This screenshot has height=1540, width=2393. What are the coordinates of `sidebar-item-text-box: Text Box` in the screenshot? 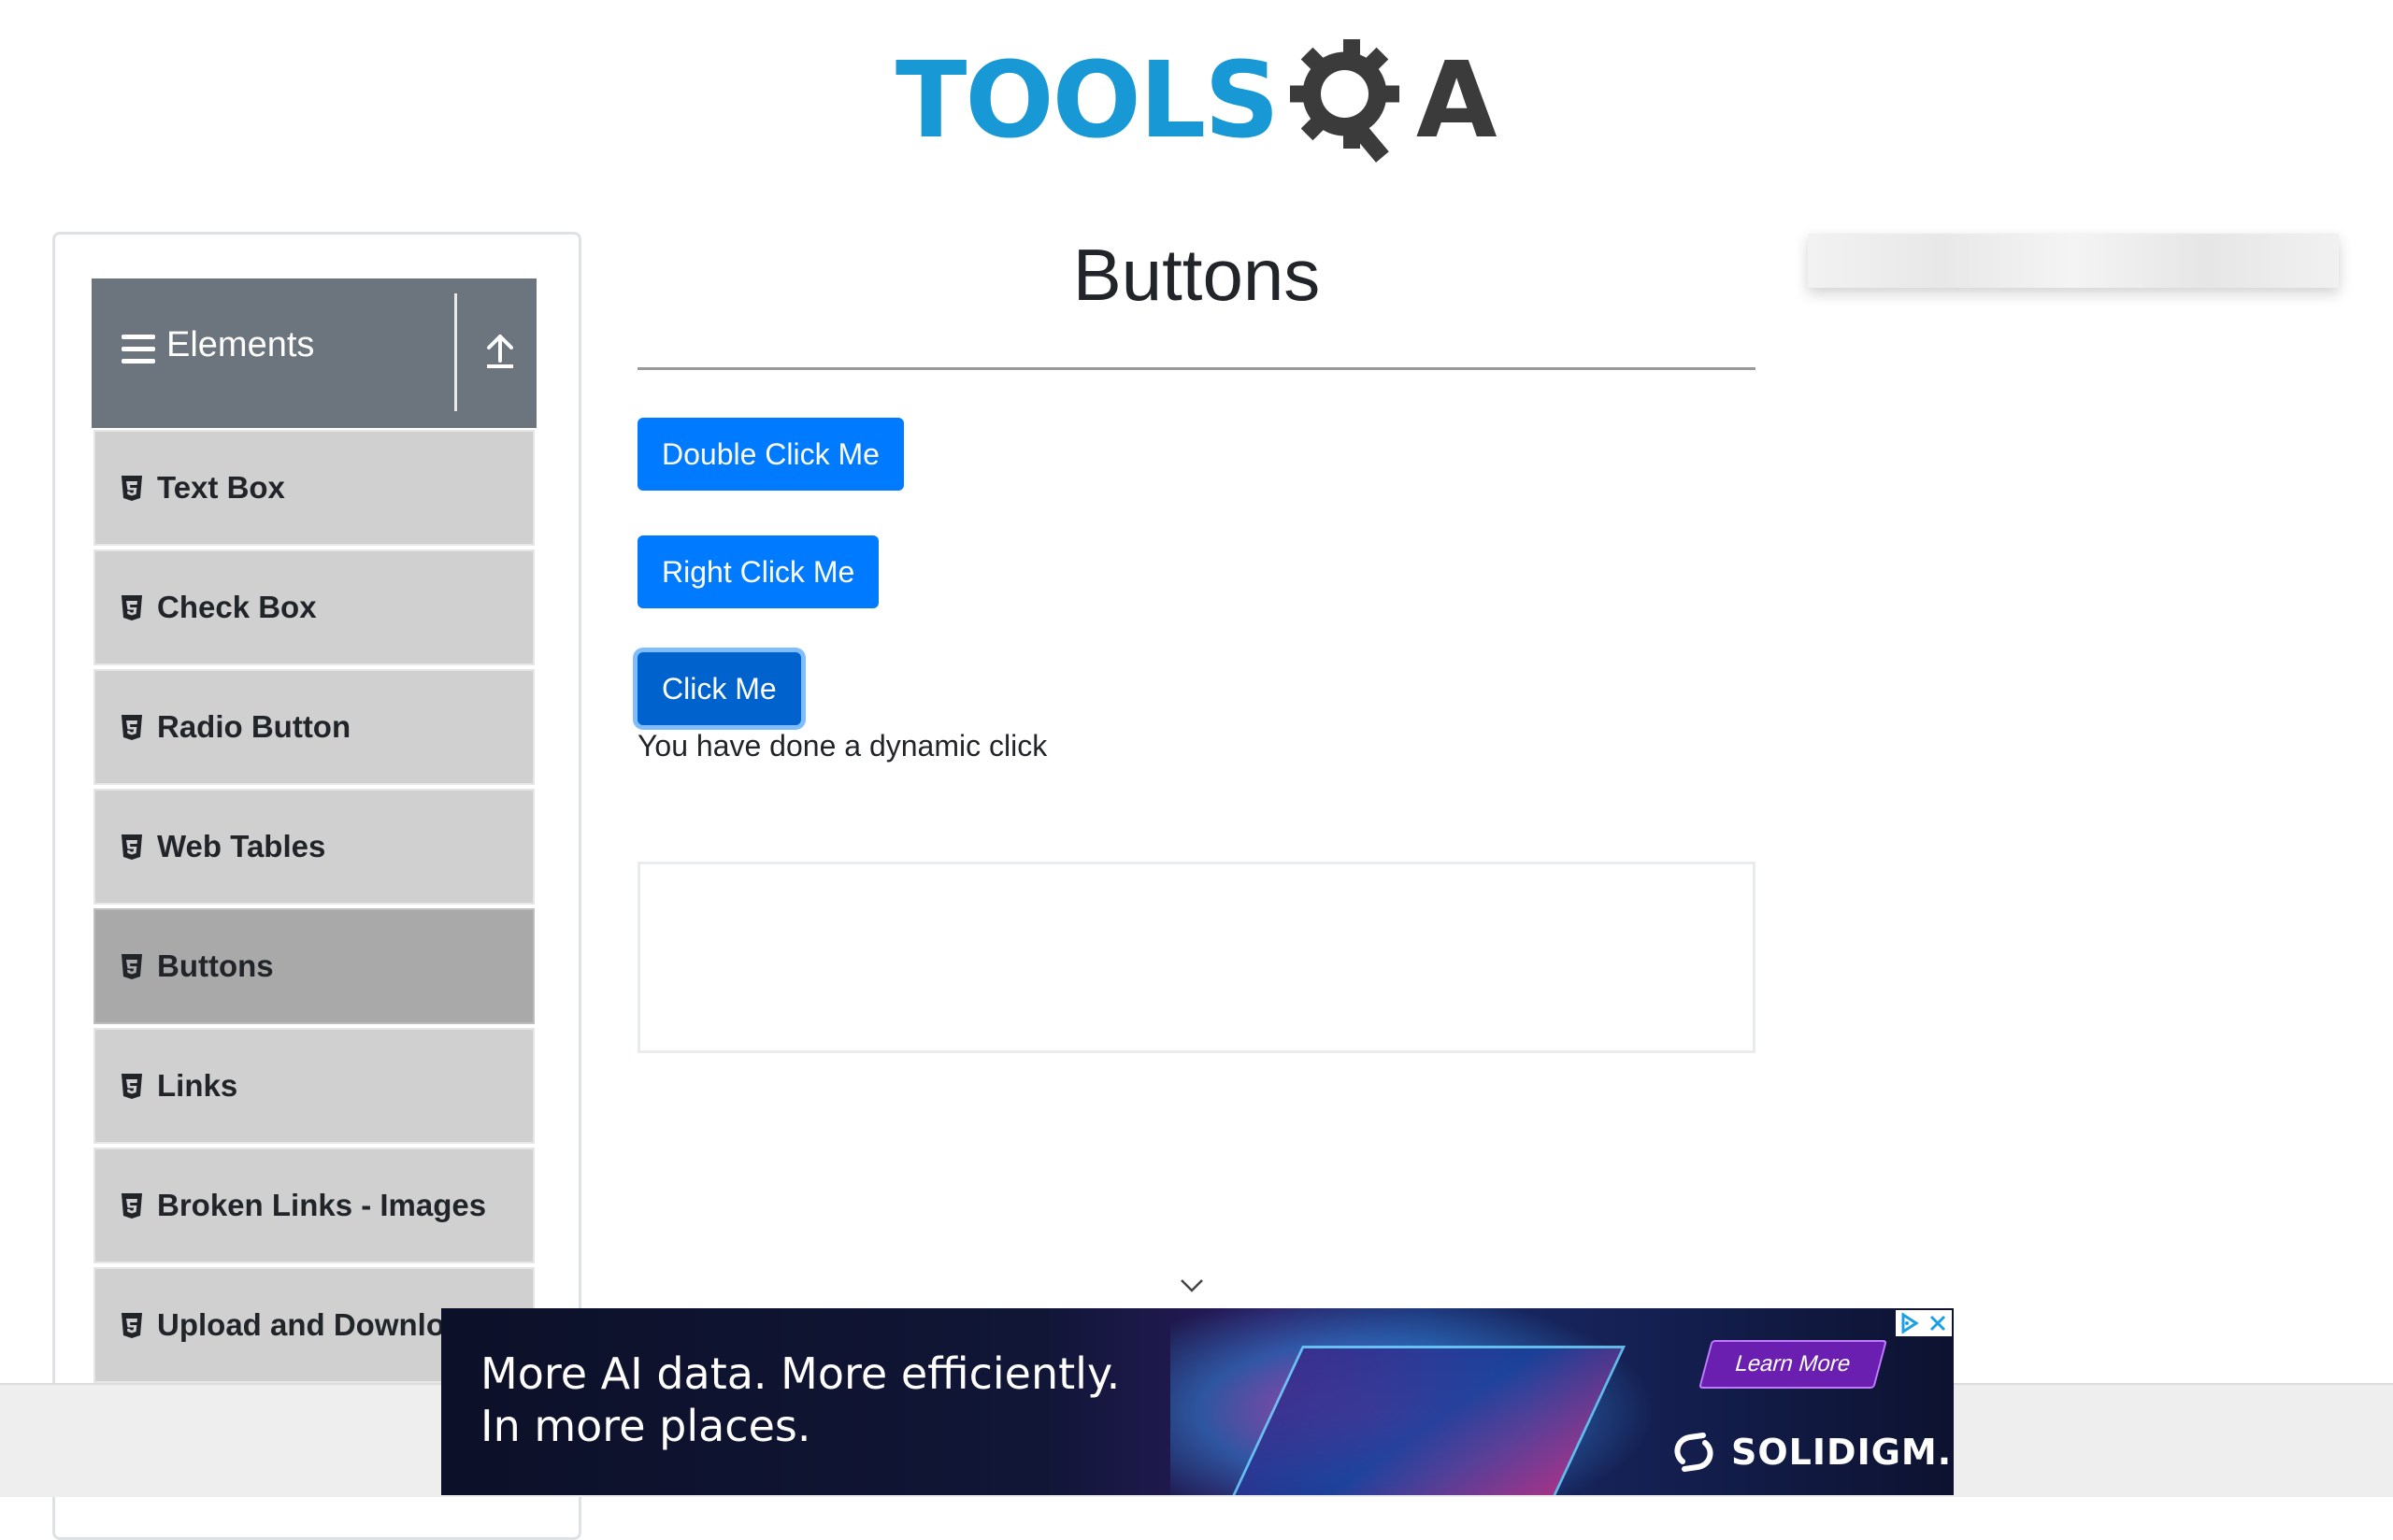 It's located at (314, 488).